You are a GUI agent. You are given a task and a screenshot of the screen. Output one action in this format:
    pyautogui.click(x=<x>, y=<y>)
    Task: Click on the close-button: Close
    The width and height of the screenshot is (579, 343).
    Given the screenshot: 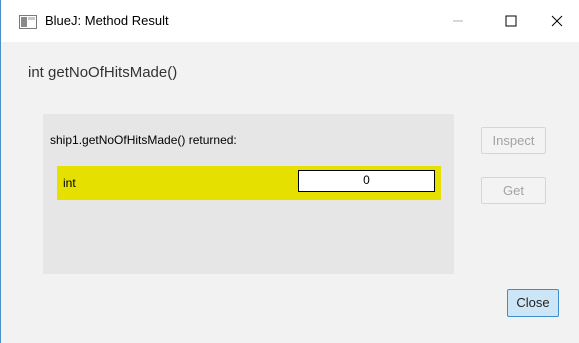 What is the action you would take?
    pyautogui.click(x=533, y=303)
    